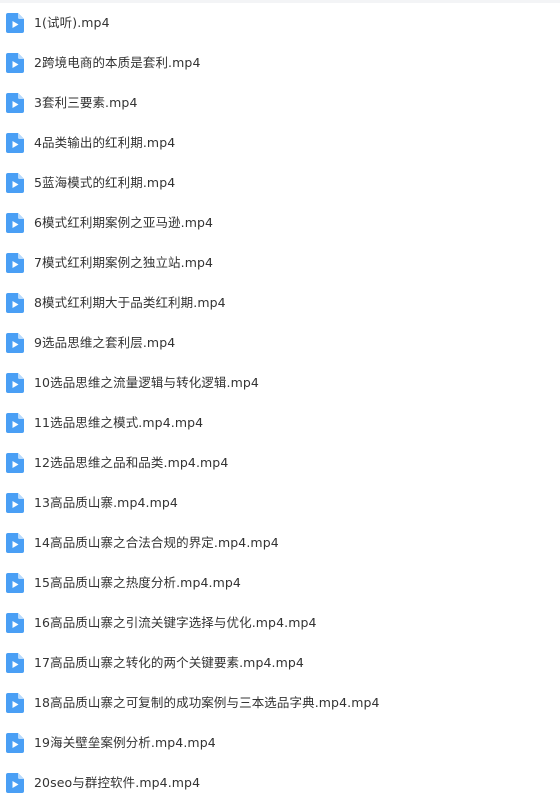 The width and height of the screenshot is (560, 803). I want to click on file-name: 4品类输出的红利期.mp4, so click(104, 143).